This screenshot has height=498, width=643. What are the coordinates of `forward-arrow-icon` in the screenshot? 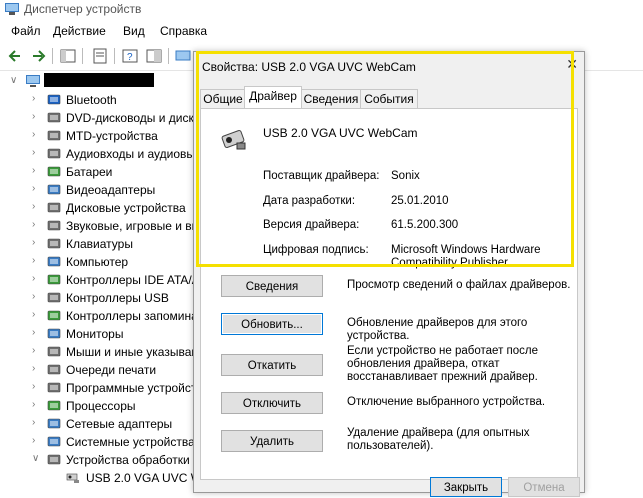 It's located at (38, 56).